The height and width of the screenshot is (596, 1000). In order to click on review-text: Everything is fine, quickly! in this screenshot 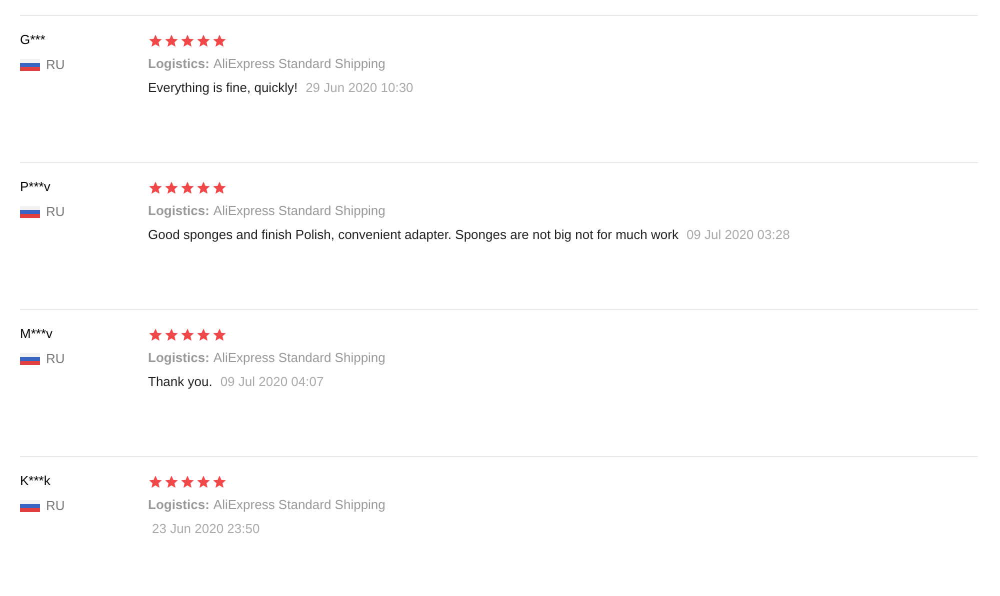, I will do `click(223, 87)`.